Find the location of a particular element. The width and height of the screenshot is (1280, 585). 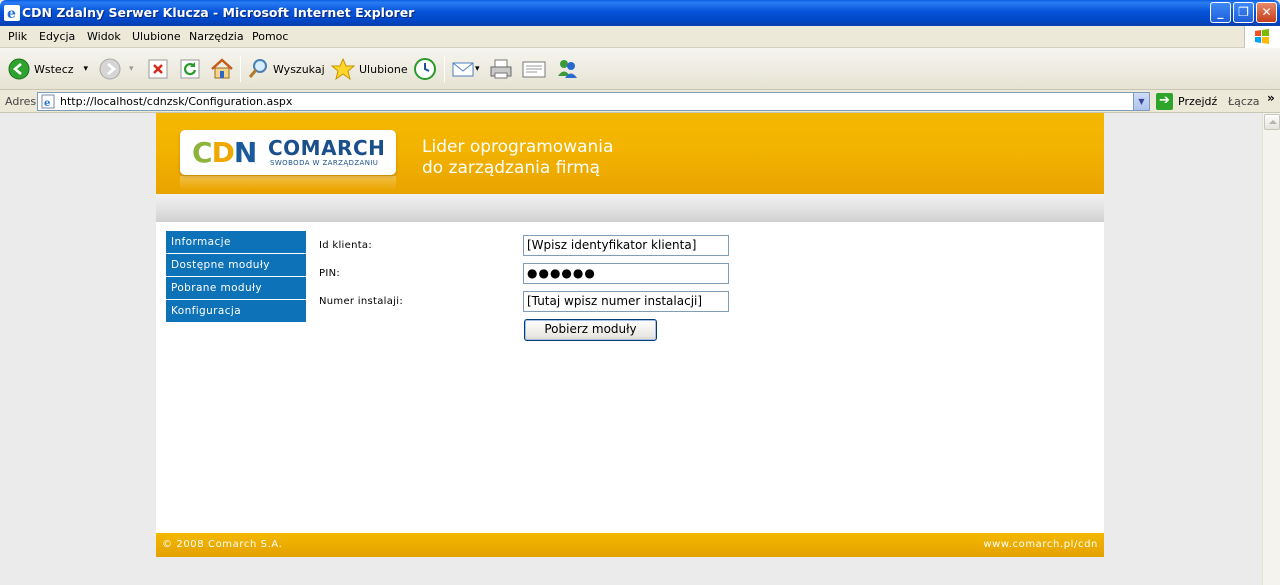

search-icon is located at coordinates (257, 68).